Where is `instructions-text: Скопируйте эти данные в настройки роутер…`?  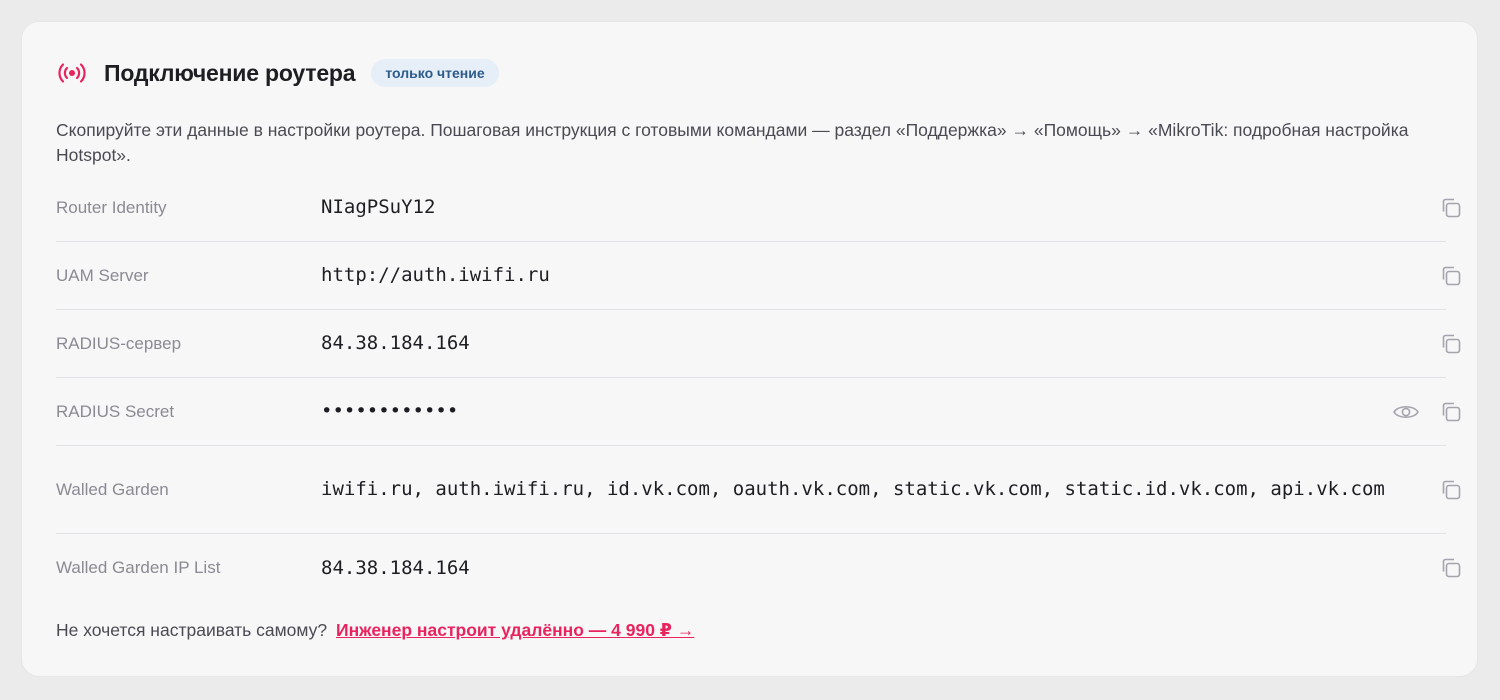 instructions-text: Скопируйте эти данные в настройки роутер… is located at coordinates (732, 142).